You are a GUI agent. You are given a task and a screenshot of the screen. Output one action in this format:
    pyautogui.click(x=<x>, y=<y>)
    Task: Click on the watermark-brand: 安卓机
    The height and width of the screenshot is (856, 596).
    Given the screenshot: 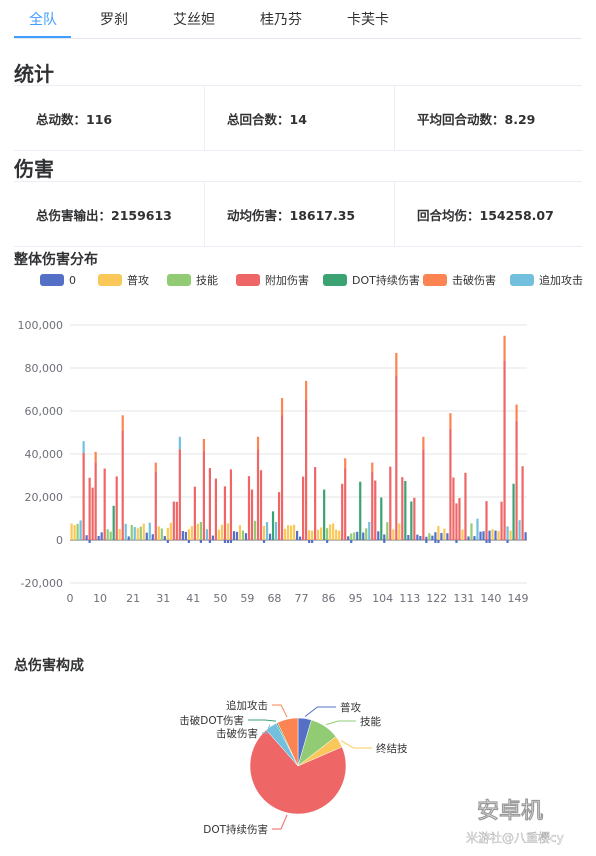 What is the action you would take?
    pyautogui.click(x=510, y=811)
    